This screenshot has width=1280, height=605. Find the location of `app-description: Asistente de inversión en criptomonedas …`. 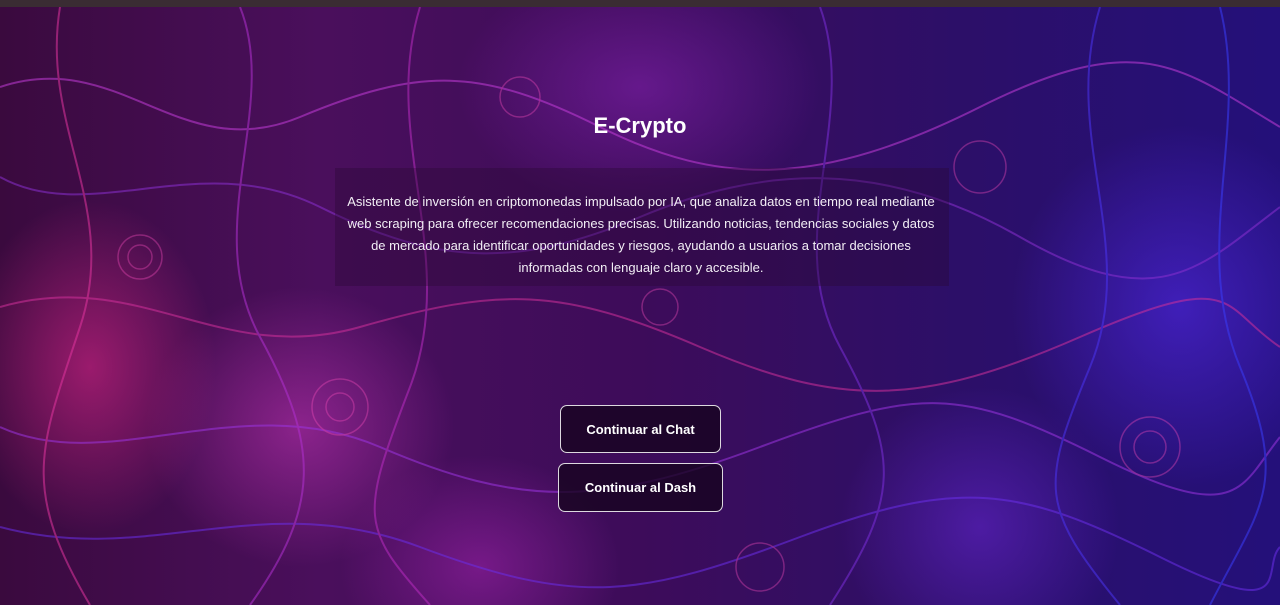

app-description: Asistente de inversión en criptomonedas … is located at coordinates (641, 234).